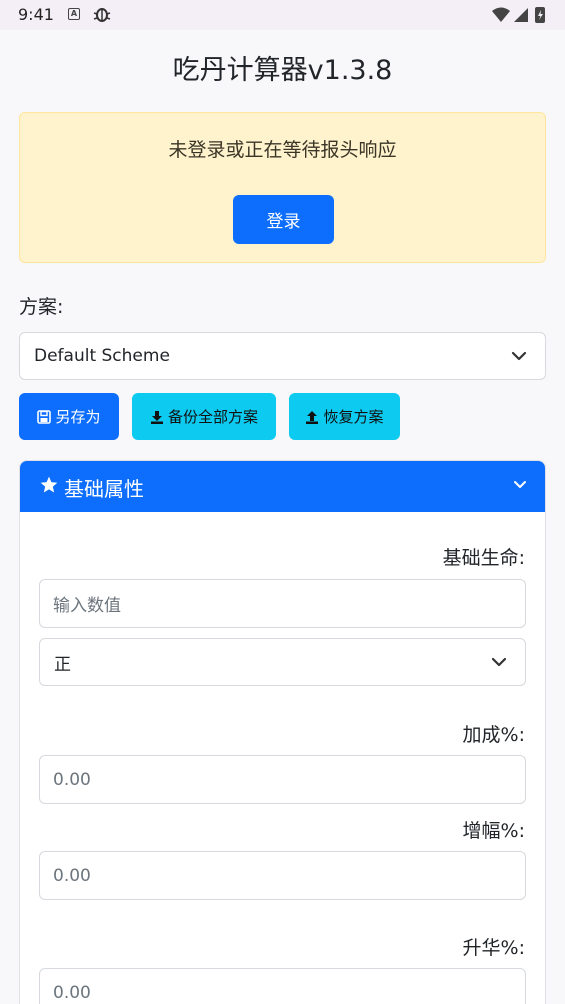 The height and width of the screenshot is (1004, 565). I want to click on status-icons, so click(520, 17).